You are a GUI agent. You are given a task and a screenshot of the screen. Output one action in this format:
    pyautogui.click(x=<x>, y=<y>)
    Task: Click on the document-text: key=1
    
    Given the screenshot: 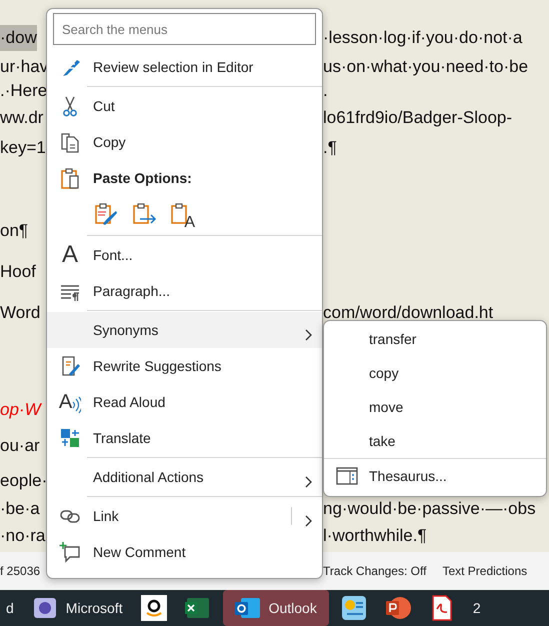 What is the action you would take?
    pyautogui.click(x=23, y=148)
    